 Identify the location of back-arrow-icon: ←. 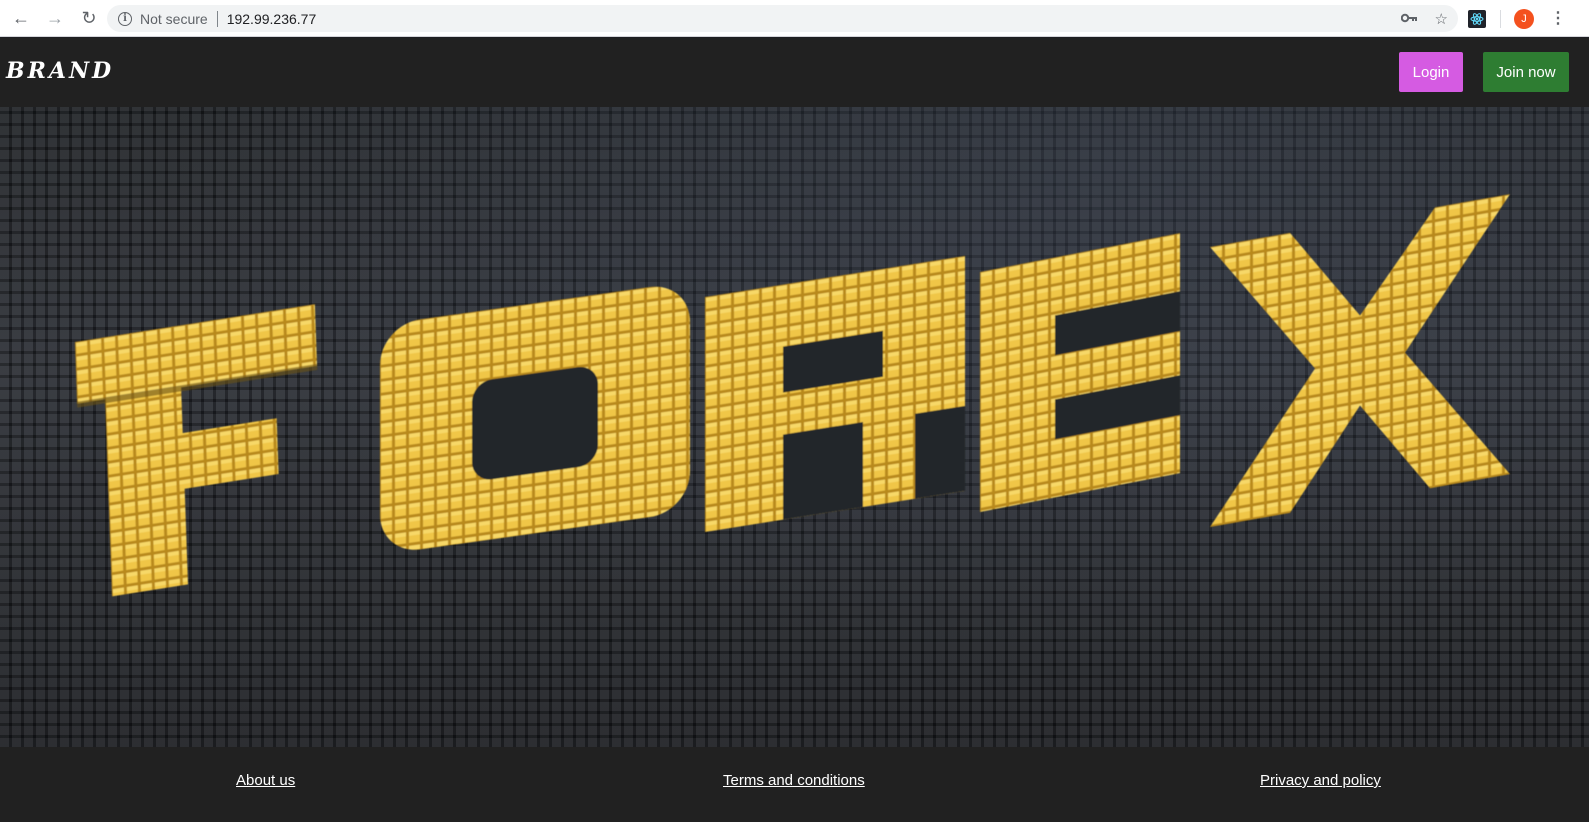
(21, 18).